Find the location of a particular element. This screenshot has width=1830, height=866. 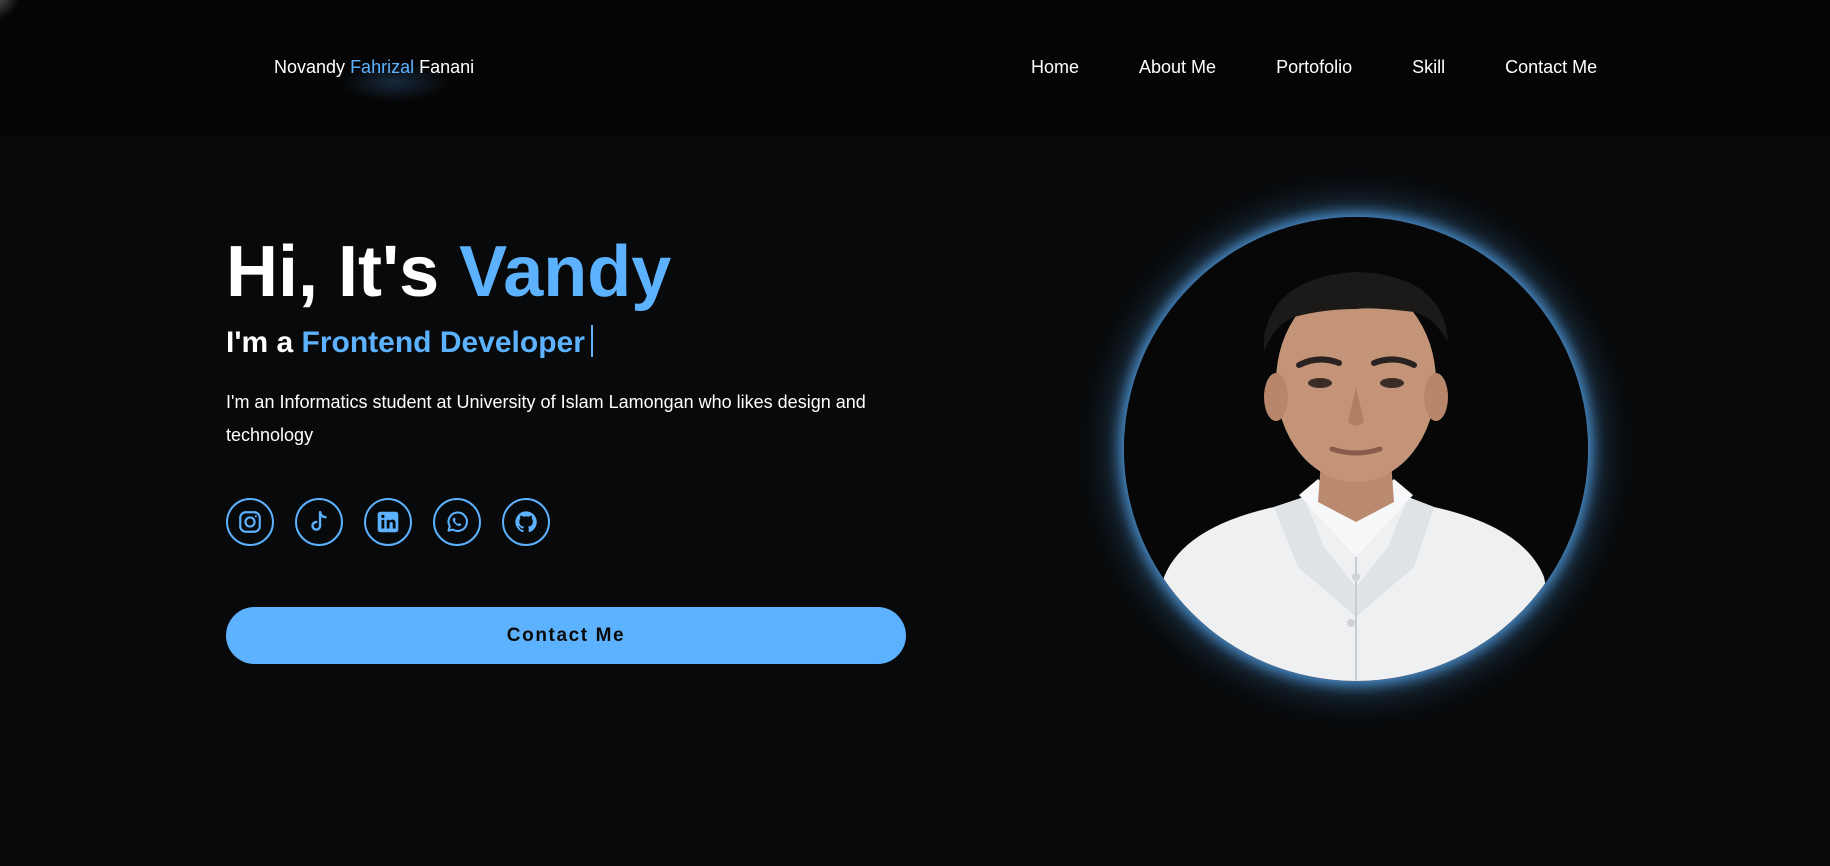

logo-last-name: Fanani is located at coordinates (447, 67).